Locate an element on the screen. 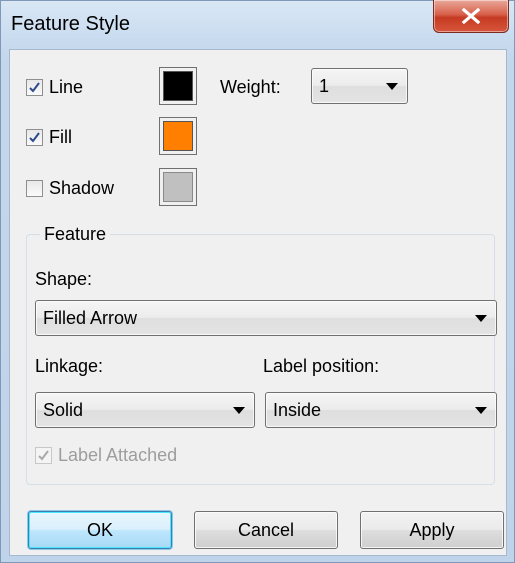 The image size is (515, 563). title-bar: Feature Style is located at coordinates (258, 24).